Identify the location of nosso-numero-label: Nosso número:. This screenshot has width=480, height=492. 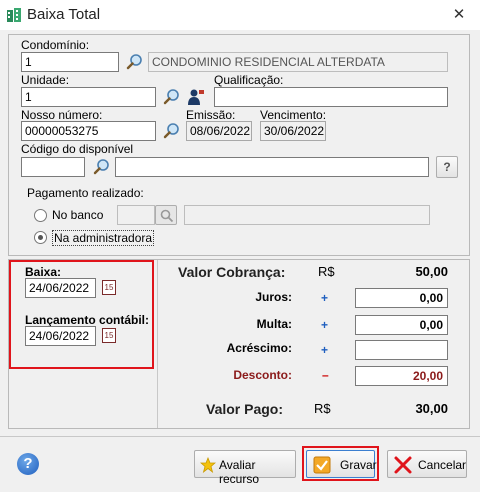
(62, 115).